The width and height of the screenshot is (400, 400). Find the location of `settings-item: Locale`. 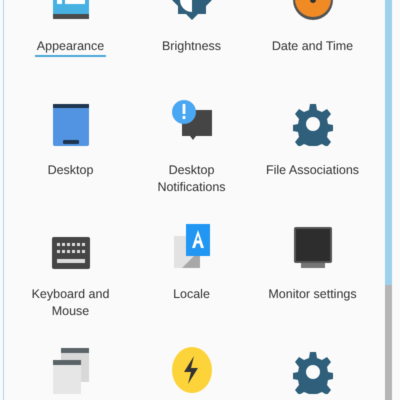

settings-item: Locale is located at coordinates (191, 288).